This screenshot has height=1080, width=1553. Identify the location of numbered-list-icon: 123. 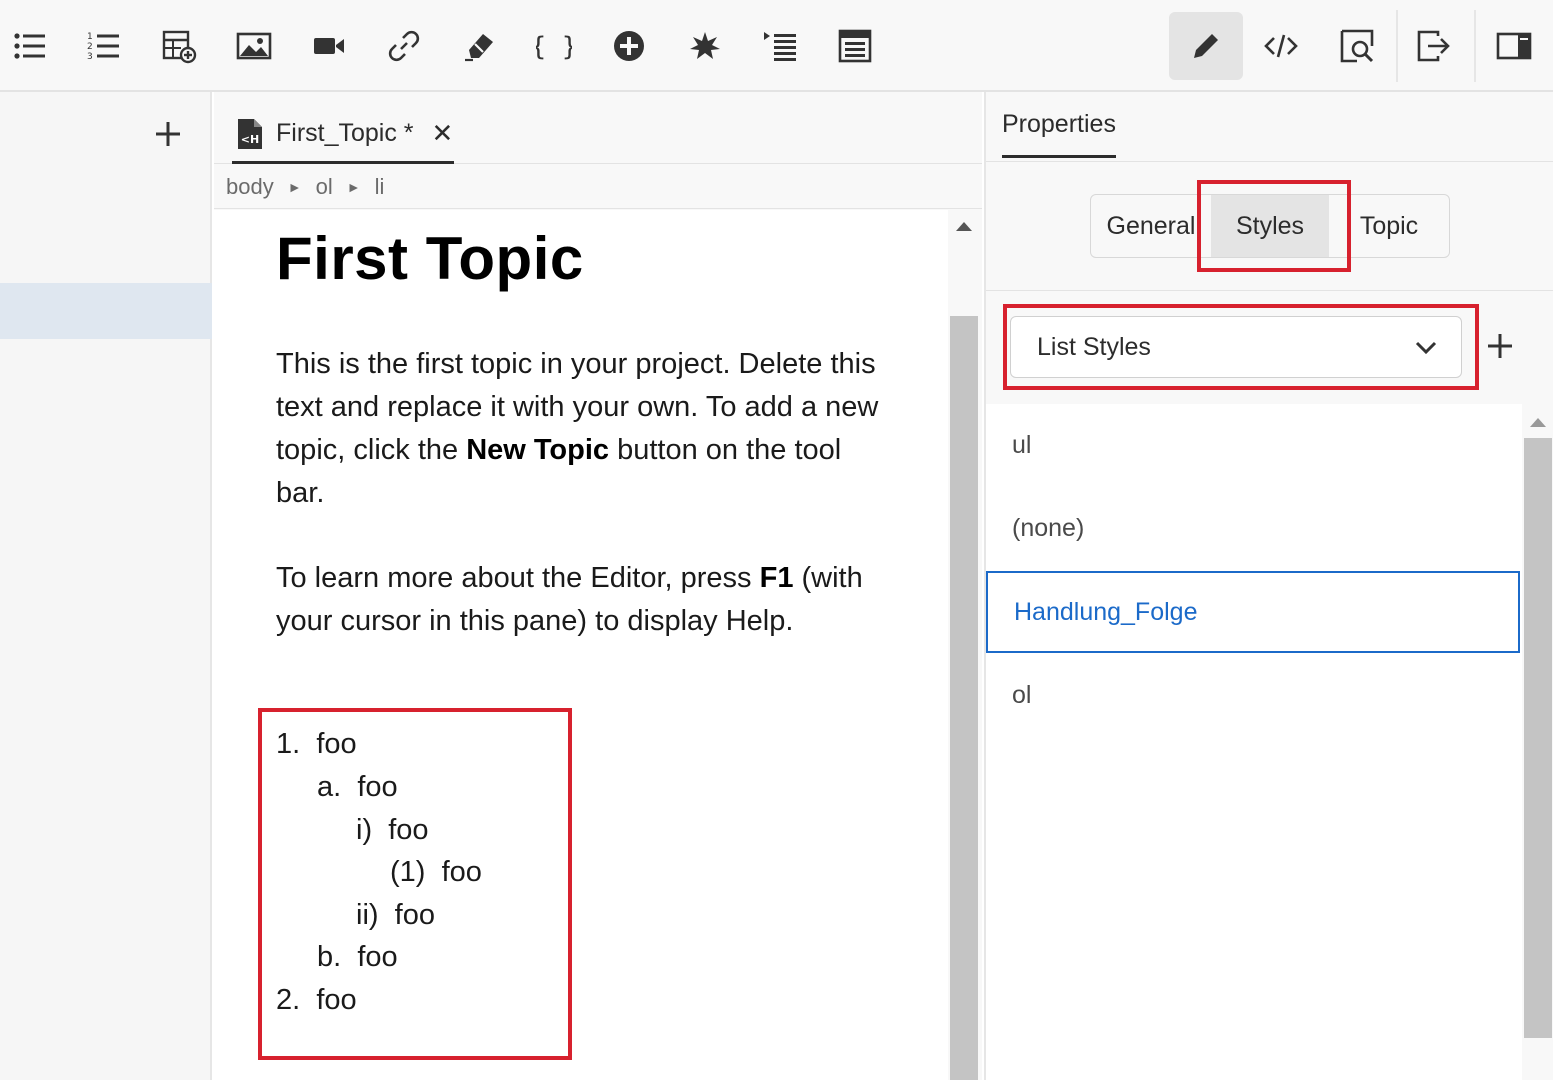
(103, 47).